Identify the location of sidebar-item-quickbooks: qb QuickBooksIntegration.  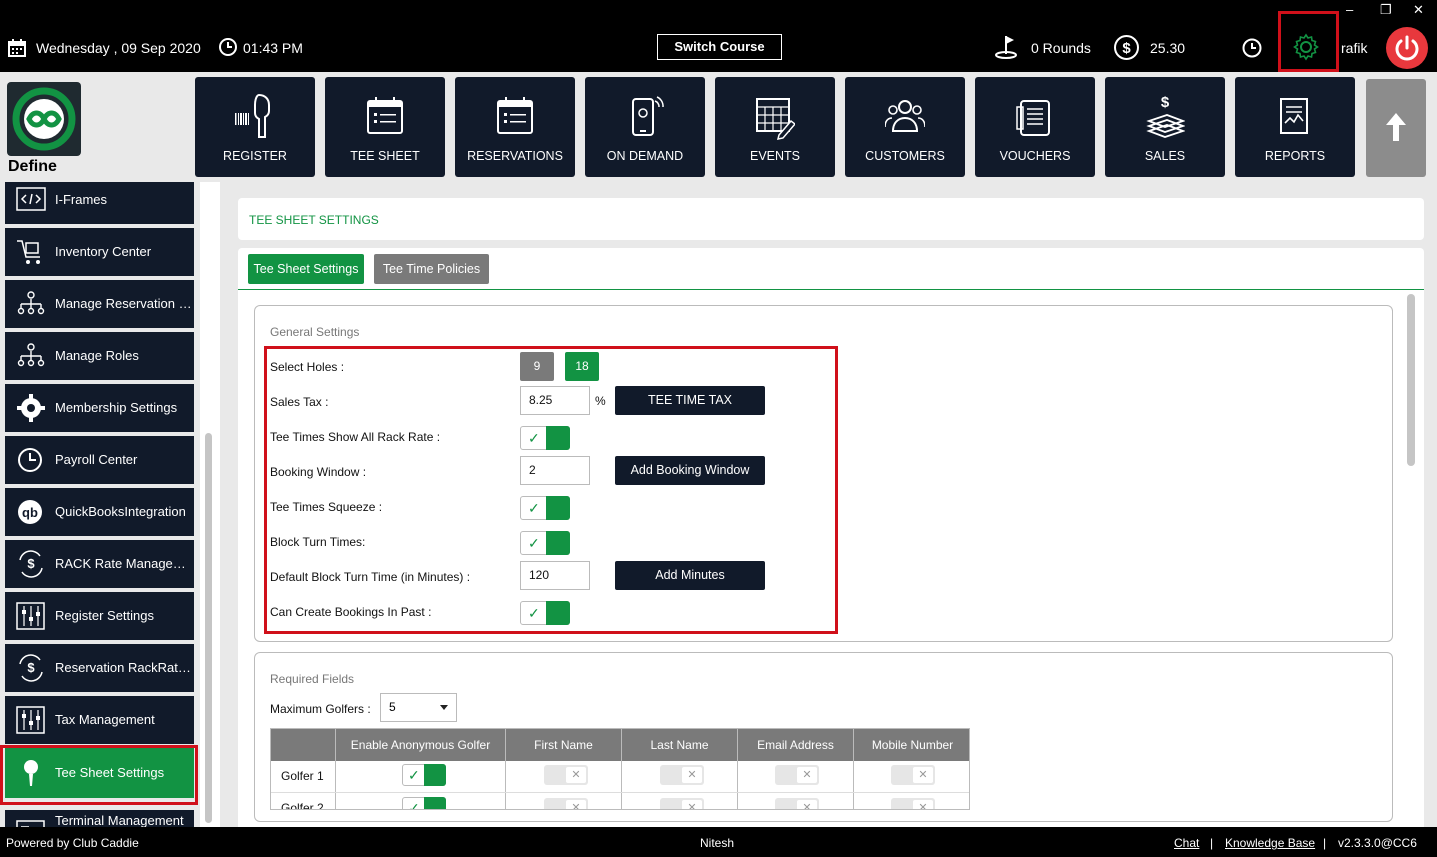
(99, 512).